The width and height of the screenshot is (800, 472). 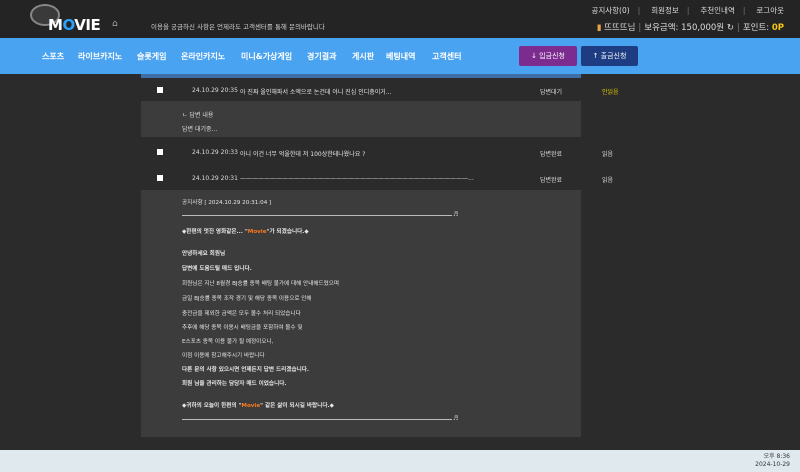 I want to click on closing-text: ◆귀하의 오늘이 한편의 ", so click(x=212, y=406).